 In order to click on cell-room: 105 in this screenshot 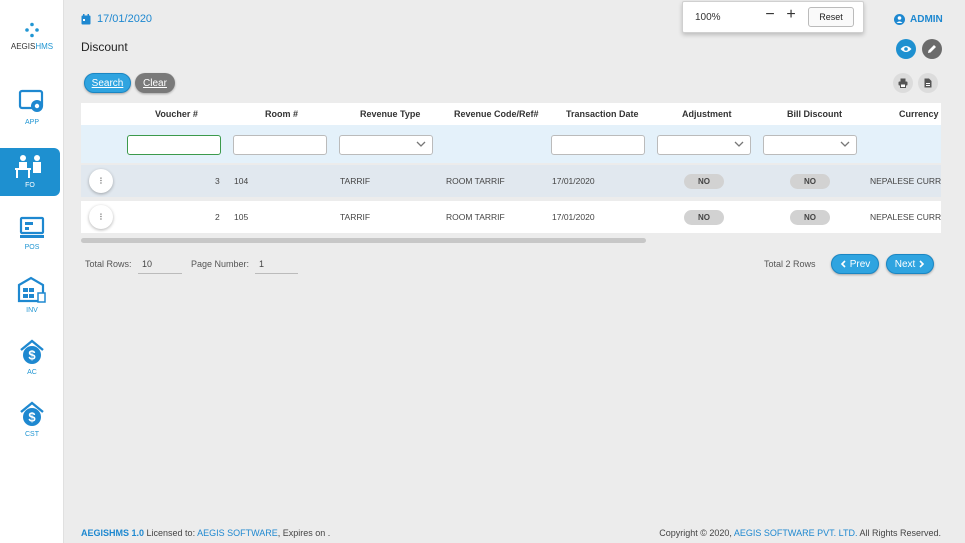, I will do `click(241, 217)`.